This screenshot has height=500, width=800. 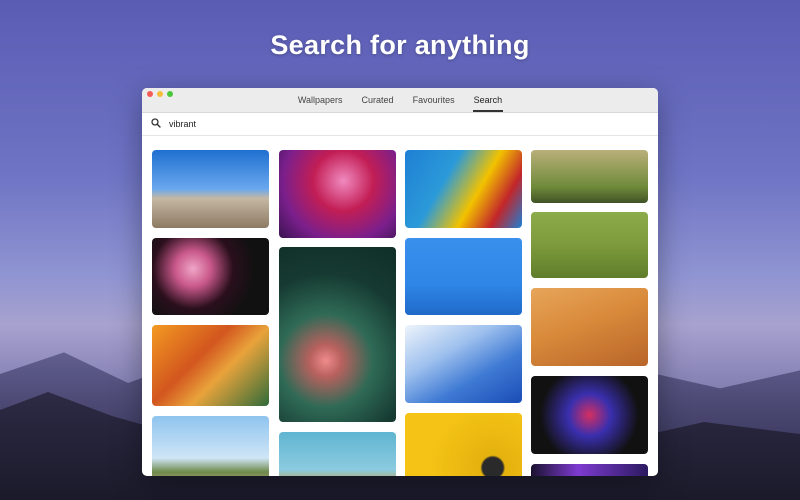 I want to click on tab-bar: Wallpapers Curated Favourites Search, so click(x=400, y=100).